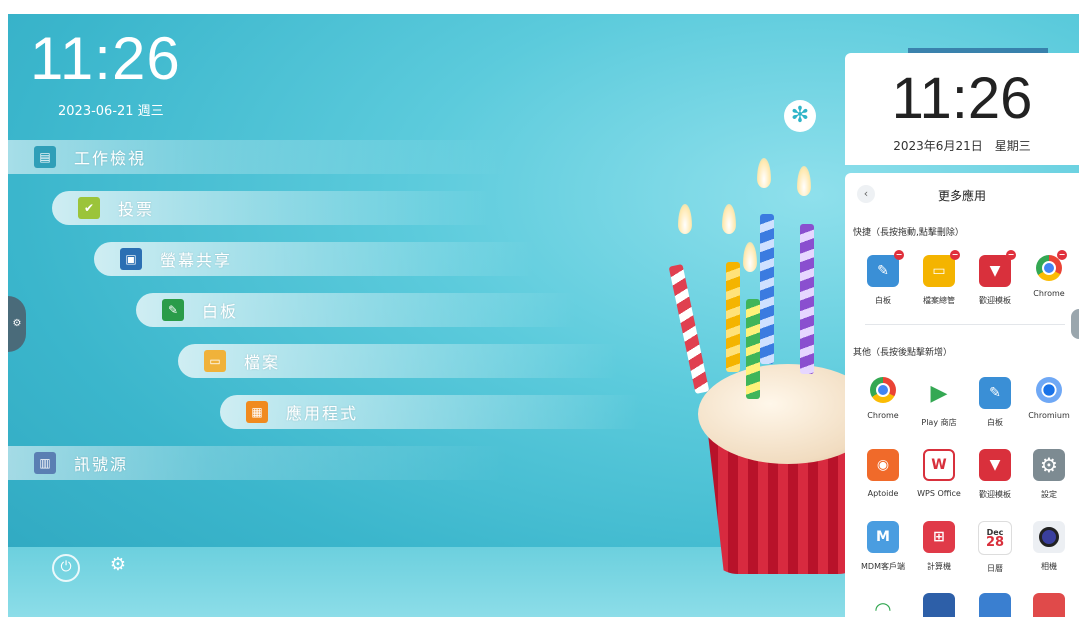 The image size is (1079, 617). I want to click on app-wifi: ◠, so click(883, 605).